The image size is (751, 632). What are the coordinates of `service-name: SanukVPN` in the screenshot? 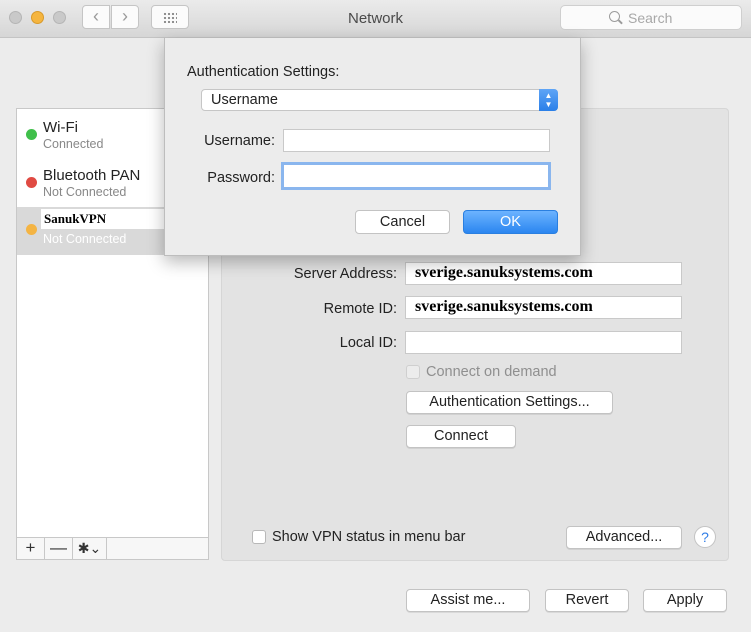 It's located at (103, 219).